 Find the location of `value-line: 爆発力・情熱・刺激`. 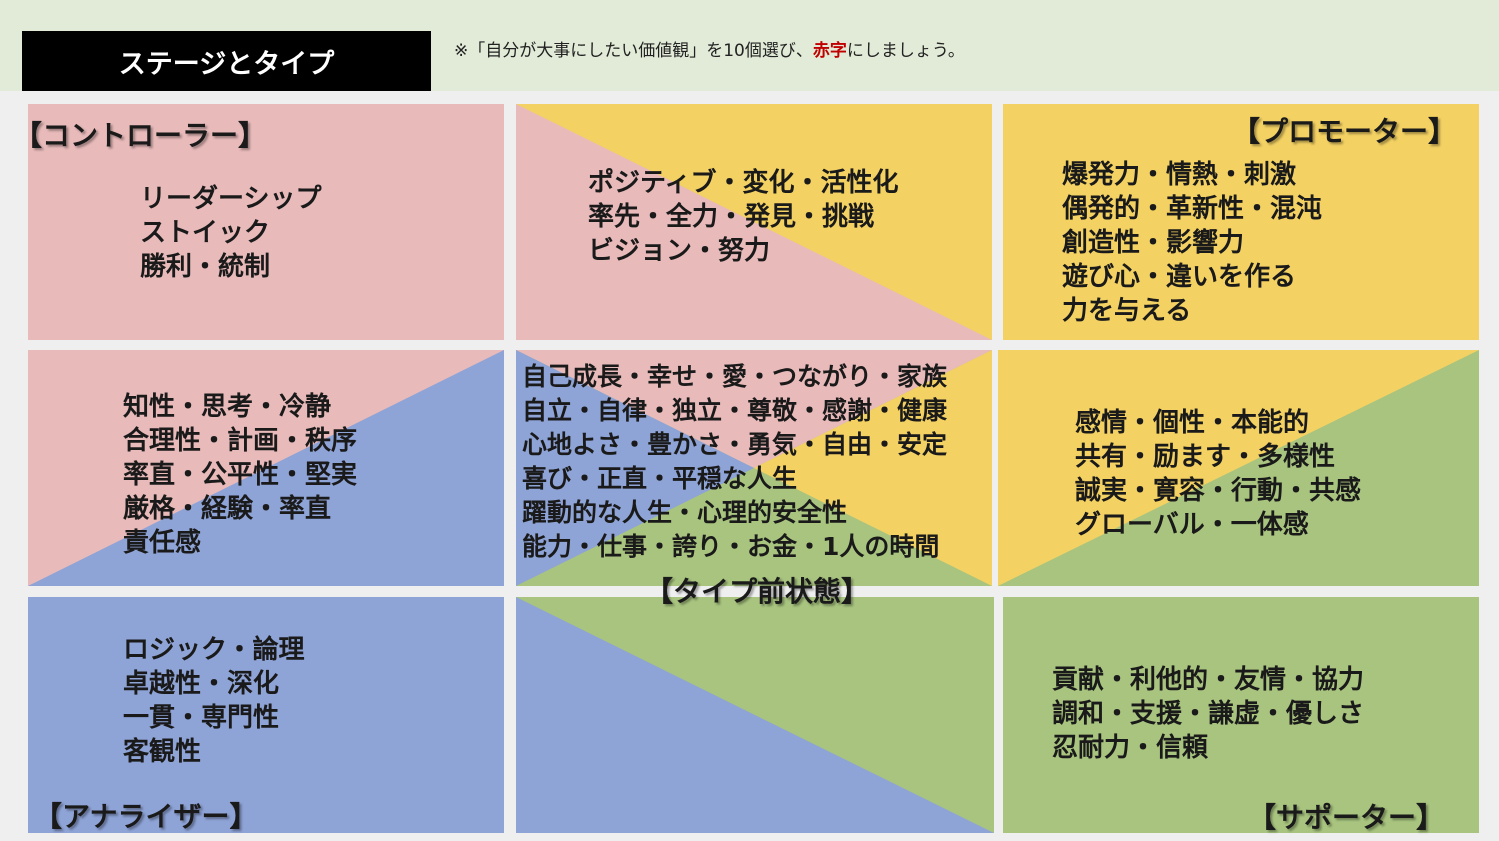

value-line: 爆発力・情熱・刺激 is located at coordinates (1179, 175).